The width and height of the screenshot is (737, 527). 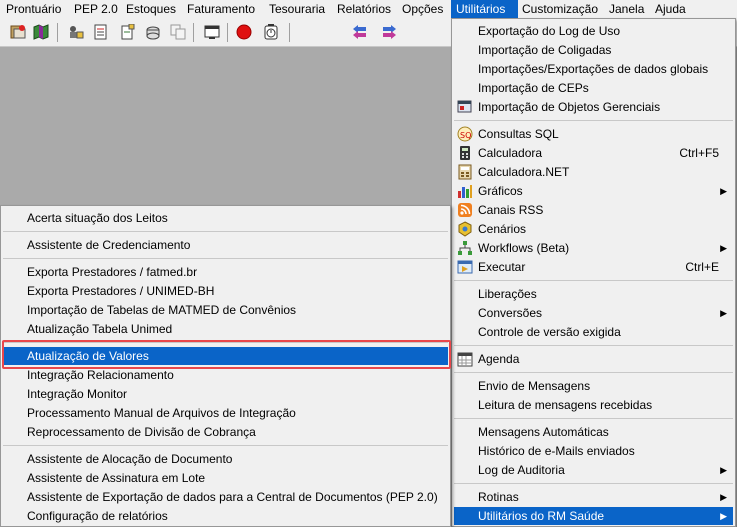 I want to click on menu-item-liberacoes: Liberações, so click(x=593, y=294).